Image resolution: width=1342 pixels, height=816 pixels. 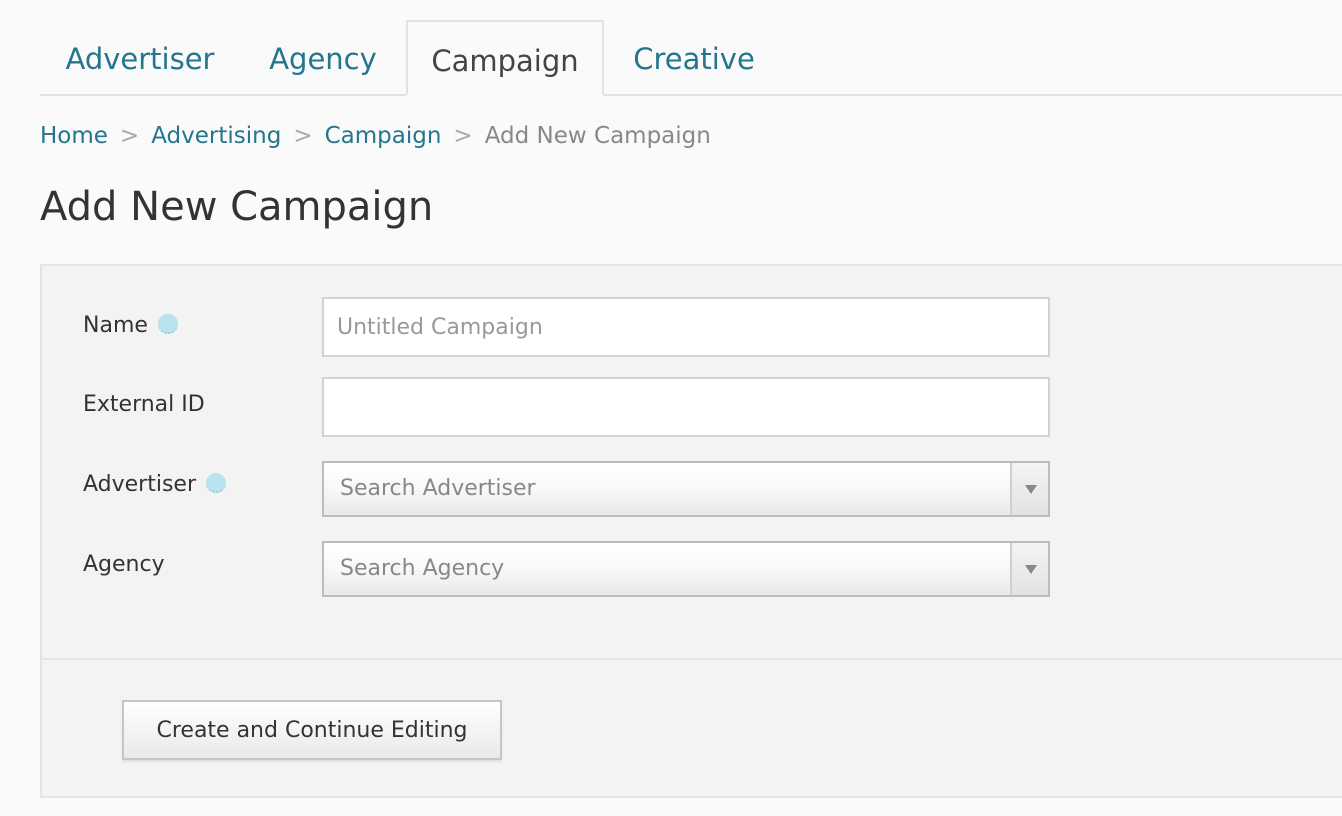 I want to click on tab-bar: Advertiser Agency Campaign Creative, so click(x=691, y=58).